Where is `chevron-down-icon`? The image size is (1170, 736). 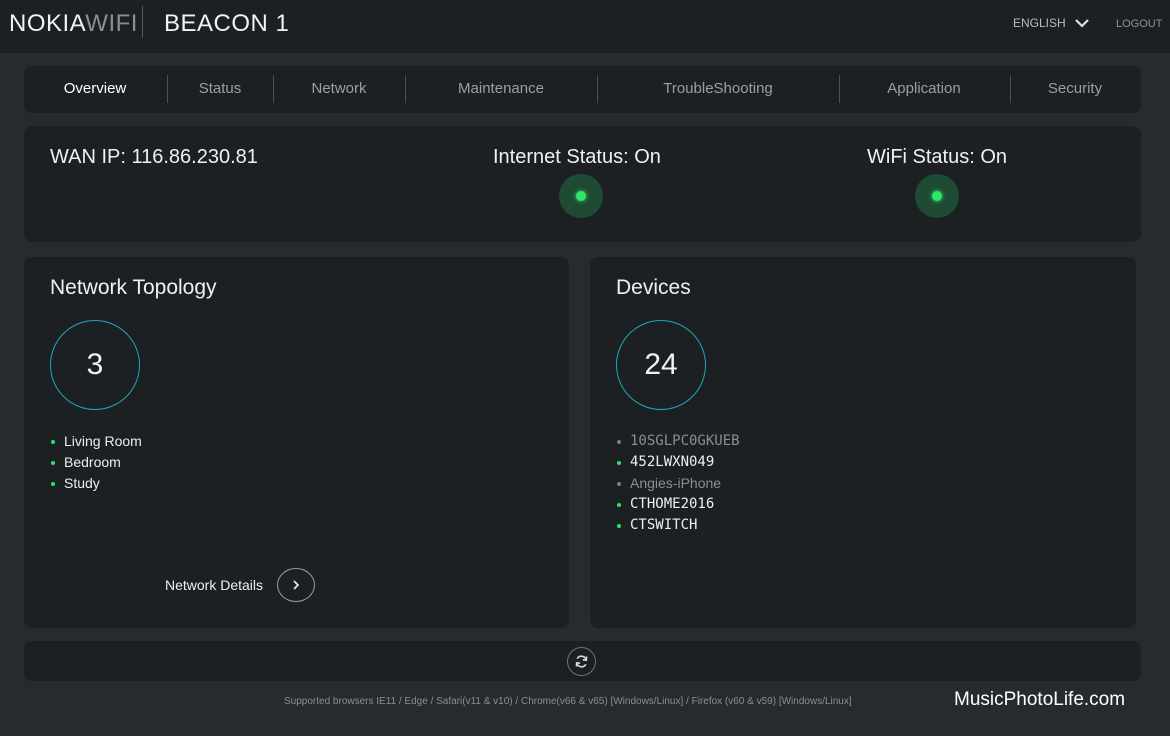
chevron-down-icon is located at coordinates (1081, 23).